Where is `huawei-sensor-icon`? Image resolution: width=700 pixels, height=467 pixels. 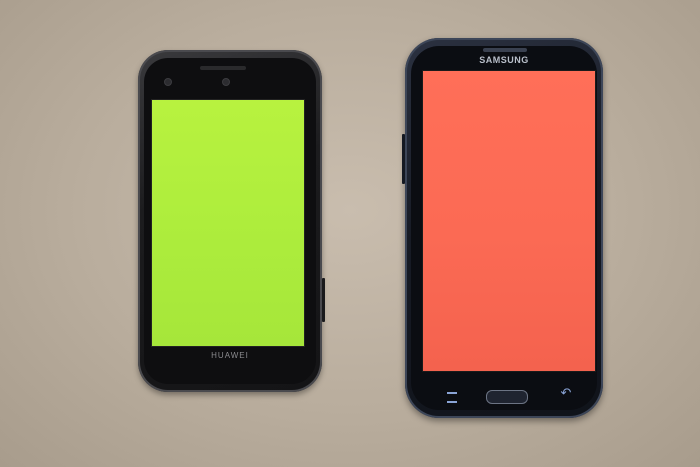
huawei-sensor-icon is located at coordinates (168, 82).